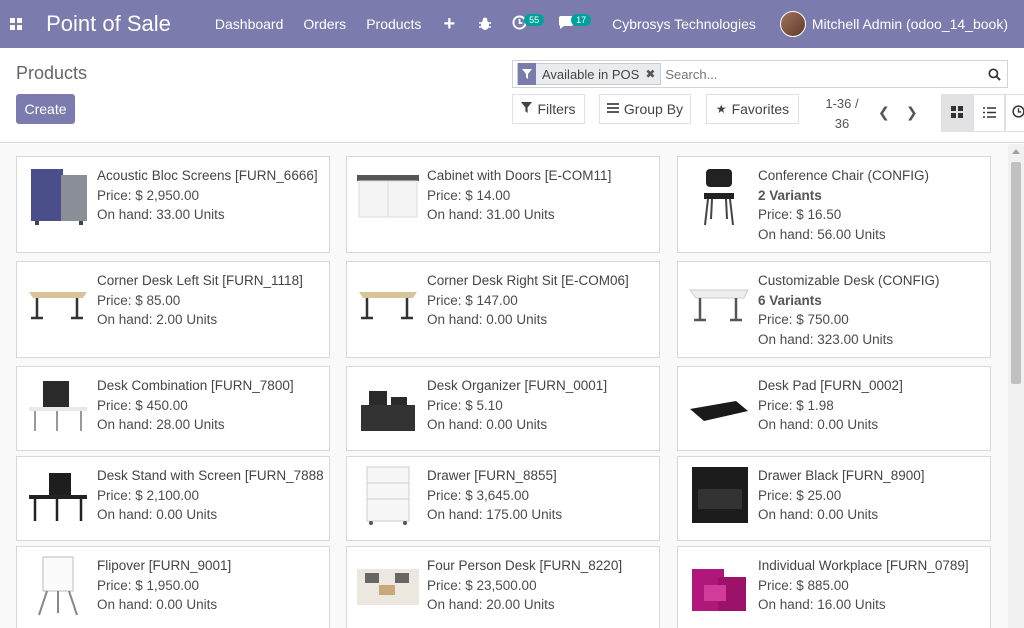 This screenshot has width=1024, height=628. I want to click on product-price: Price: $ 25.00, so click(800, 495).